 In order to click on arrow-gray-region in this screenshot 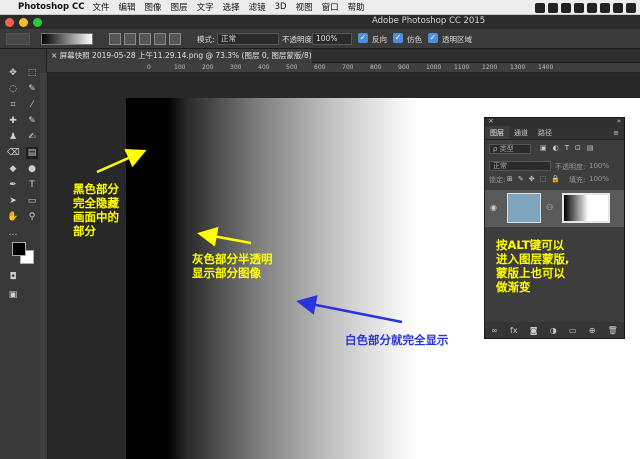, I will do `click(224, 236)`.